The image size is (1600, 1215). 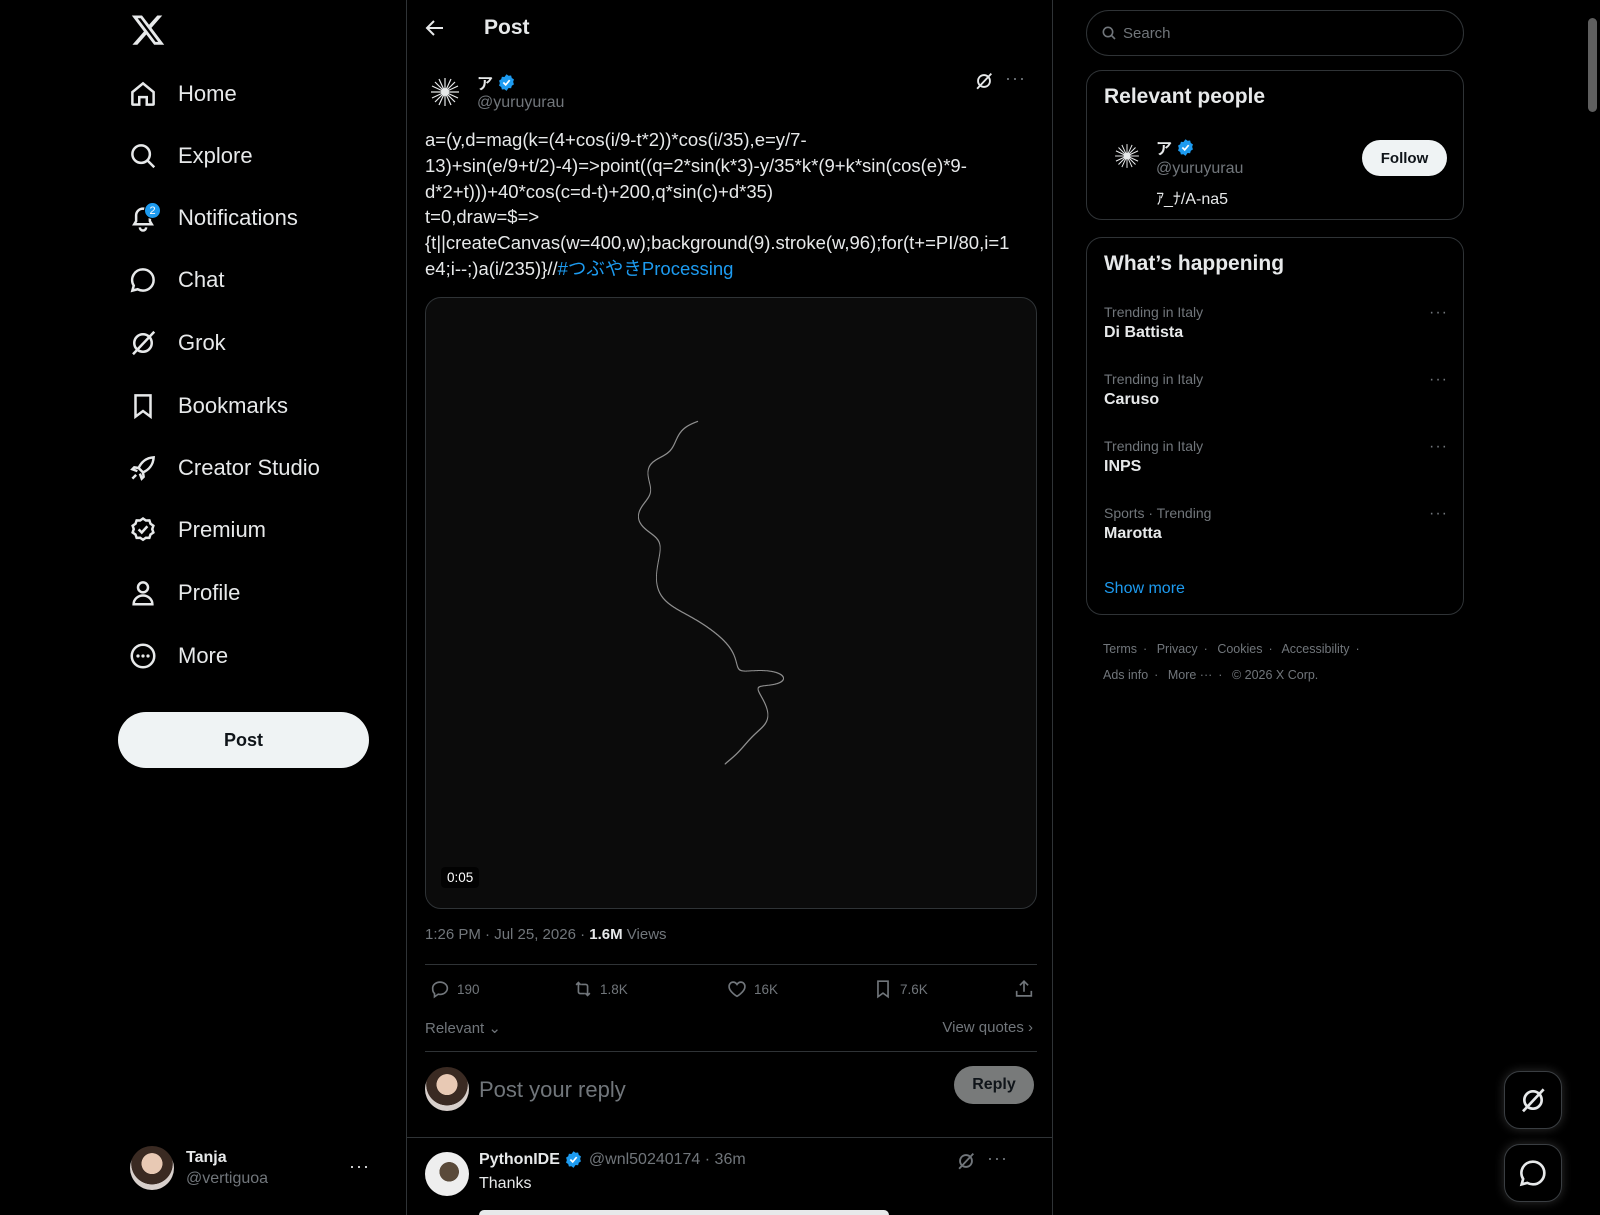 I want to click on like-action: 16K, so click(x=752, y=989).